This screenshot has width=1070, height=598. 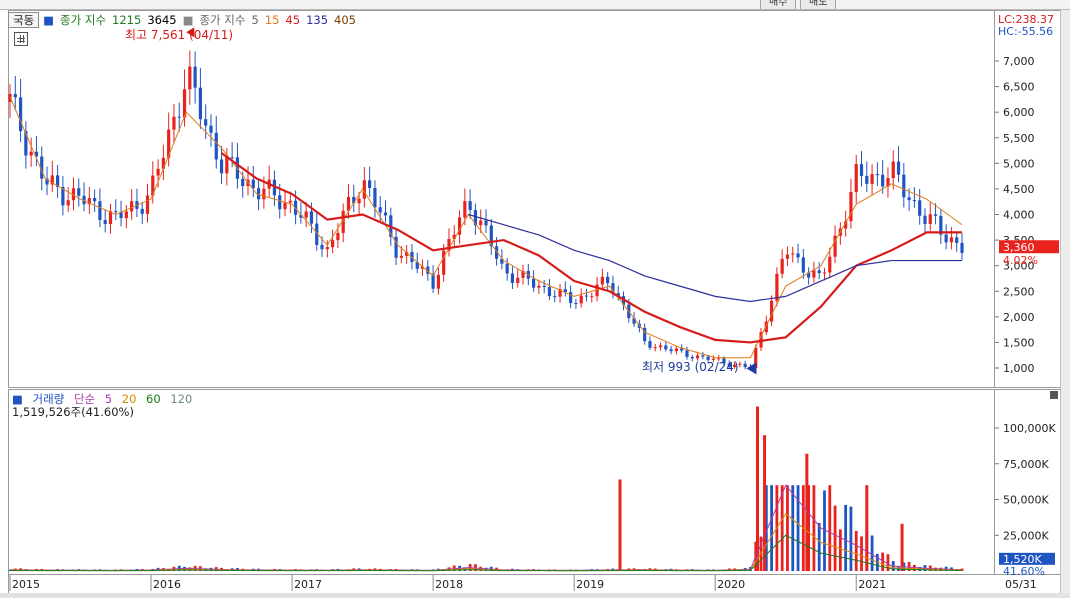 I want to click on price-axis-label: 1,500, so click(x=1019, y=342).